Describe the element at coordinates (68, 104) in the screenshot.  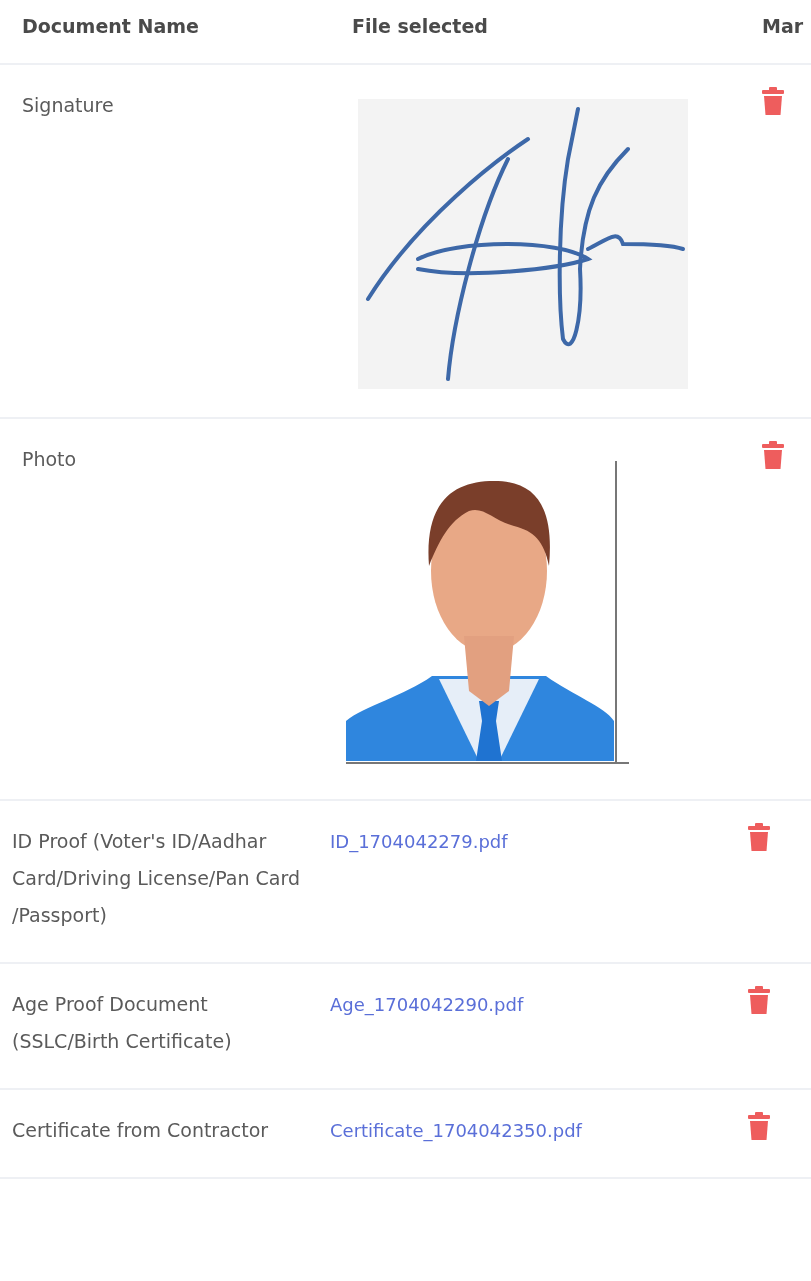
I see `document-name: Signature` at that location.